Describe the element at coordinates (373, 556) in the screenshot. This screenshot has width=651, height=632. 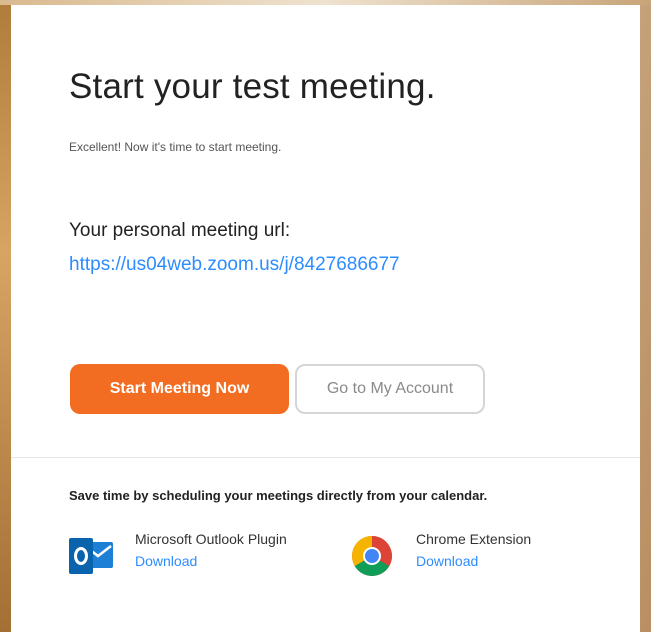
I see `chrome-icon` at that location.